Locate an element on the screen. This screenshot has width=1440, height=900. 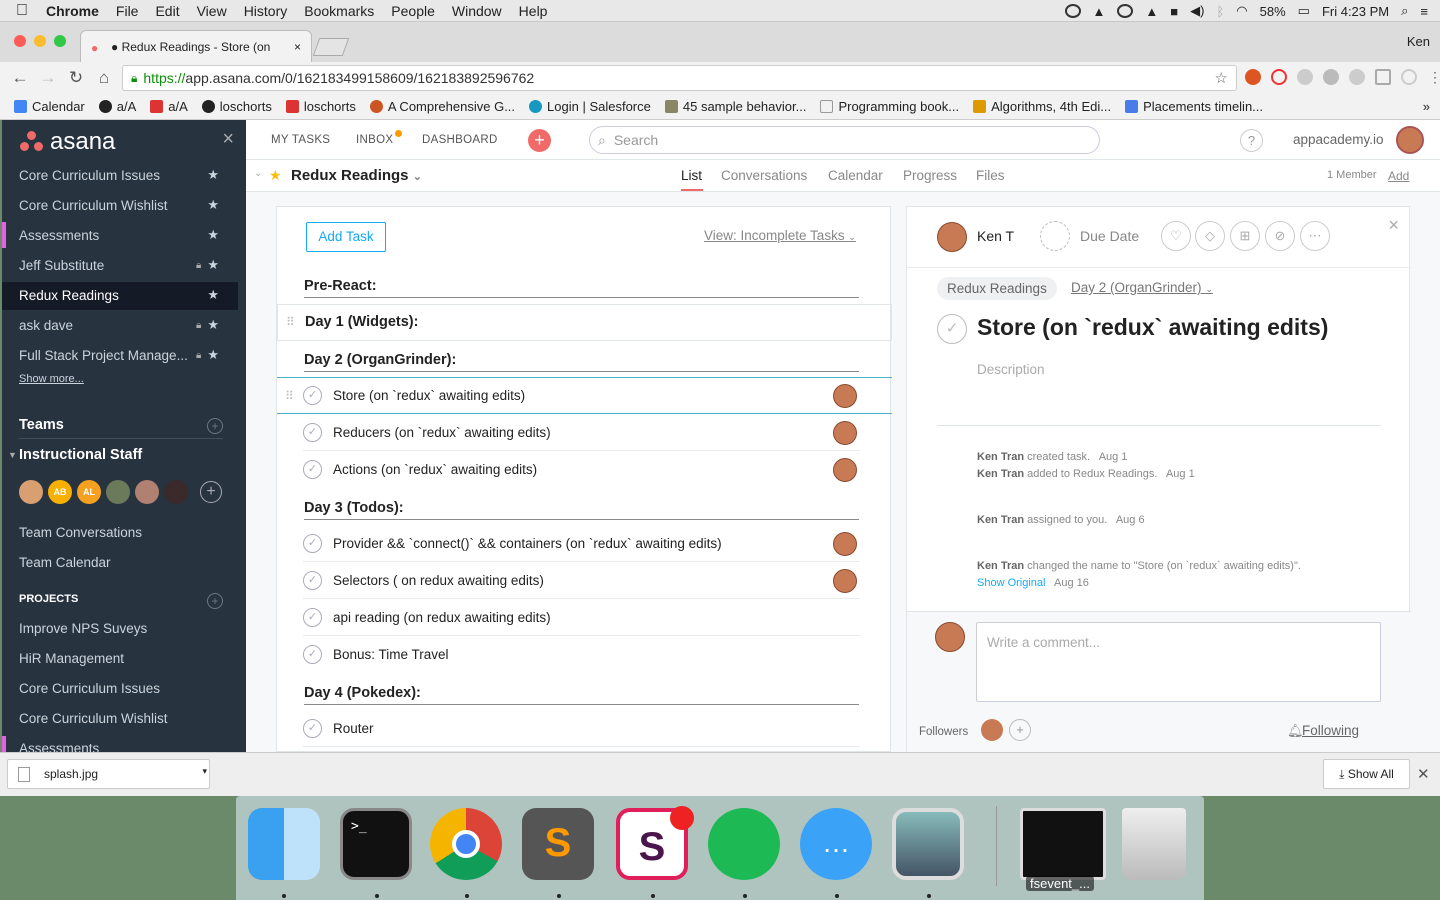
notification-center-icon: ≡ is located at coordinates (1424, 11).